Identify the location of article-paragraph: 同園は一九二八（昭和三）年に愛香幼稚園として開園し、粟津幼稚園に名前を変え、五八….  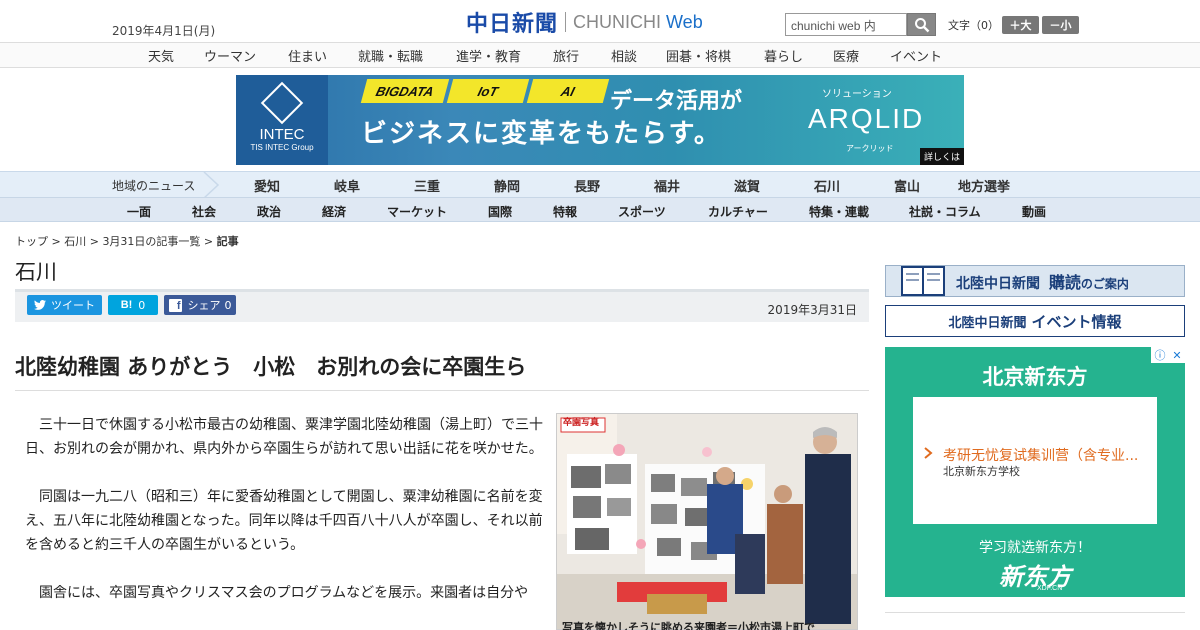
(284, 521).